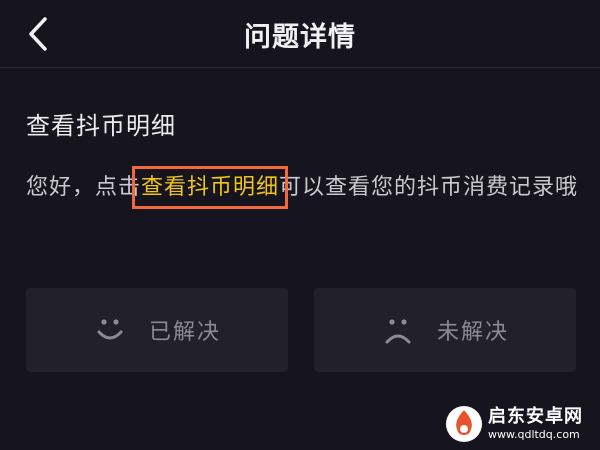 This screenshot has height=450, width=600. Describe the element at coordinates (210, 187) in the screenshot. I see `coin-details-link: 查看抖币明细` at that location.